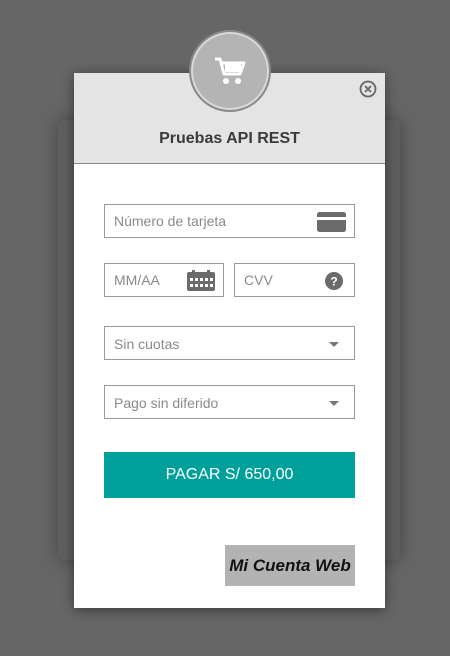 This screenshot has width=450, height=656. What do you see at coordinates (229, 343) in the screenshot?
I see `installments-select: Sin cuotas` at bounding box center [229, 343].